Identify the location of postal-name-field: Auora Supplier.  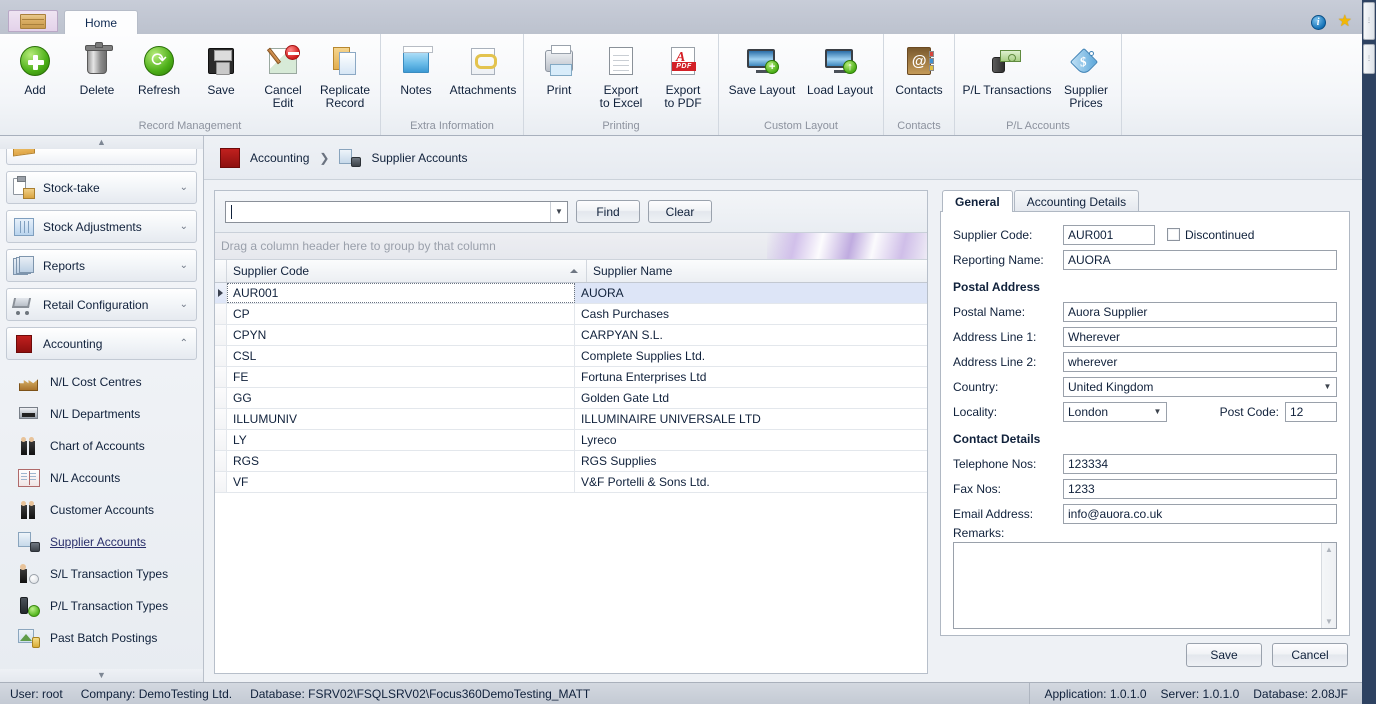
(1200, 311).